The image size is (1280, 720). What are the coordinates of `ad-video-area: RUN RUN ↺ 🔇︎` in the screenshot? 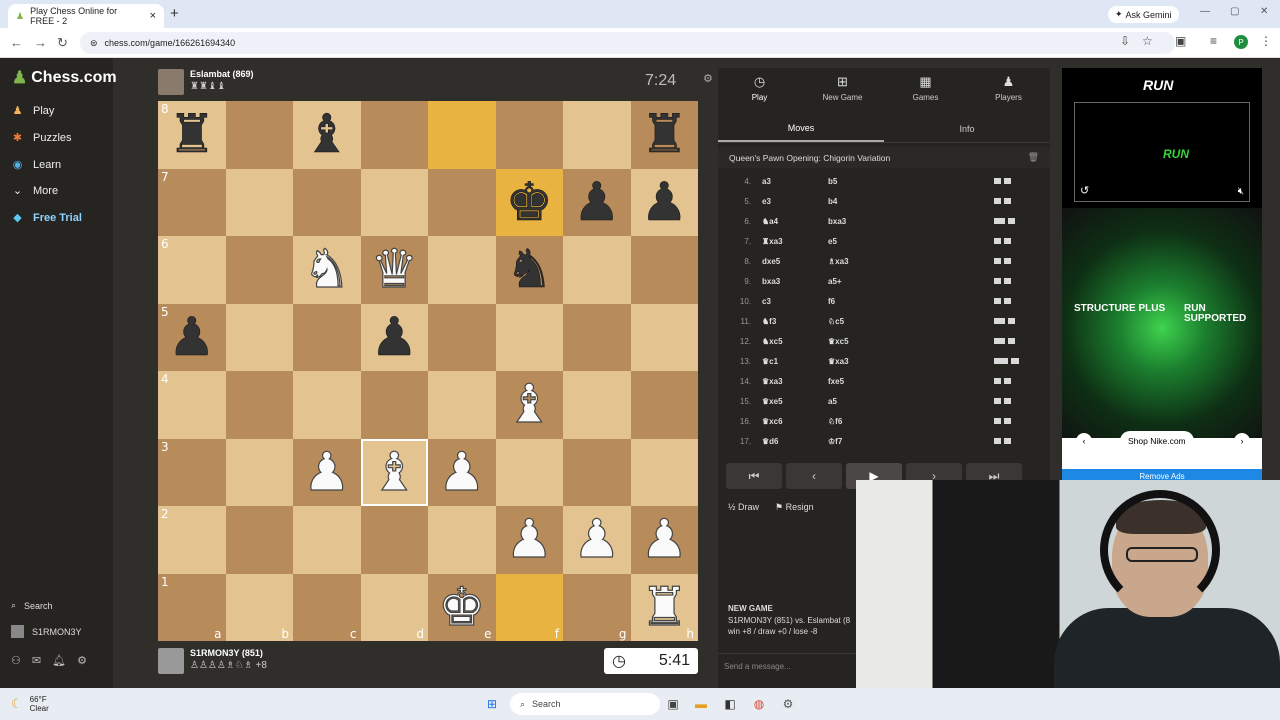 It's located at (1162, 138).